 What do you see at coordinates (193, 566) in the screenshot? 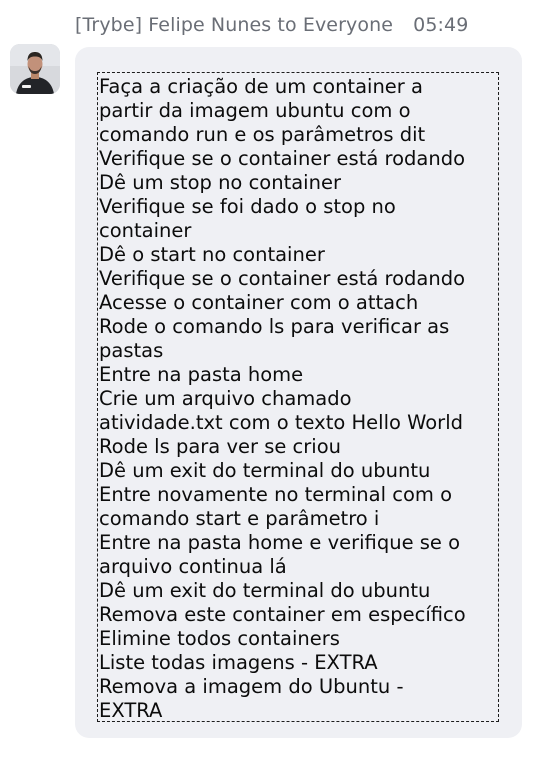
I see `message-line: arquivo continua lá` at bounding box center [193, 566].